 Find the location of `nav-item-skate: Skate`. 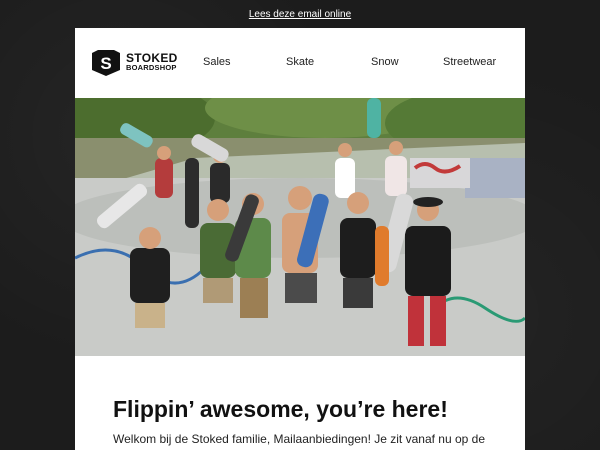

nav-item-skate: Skate is located at coordinates (300, 62).